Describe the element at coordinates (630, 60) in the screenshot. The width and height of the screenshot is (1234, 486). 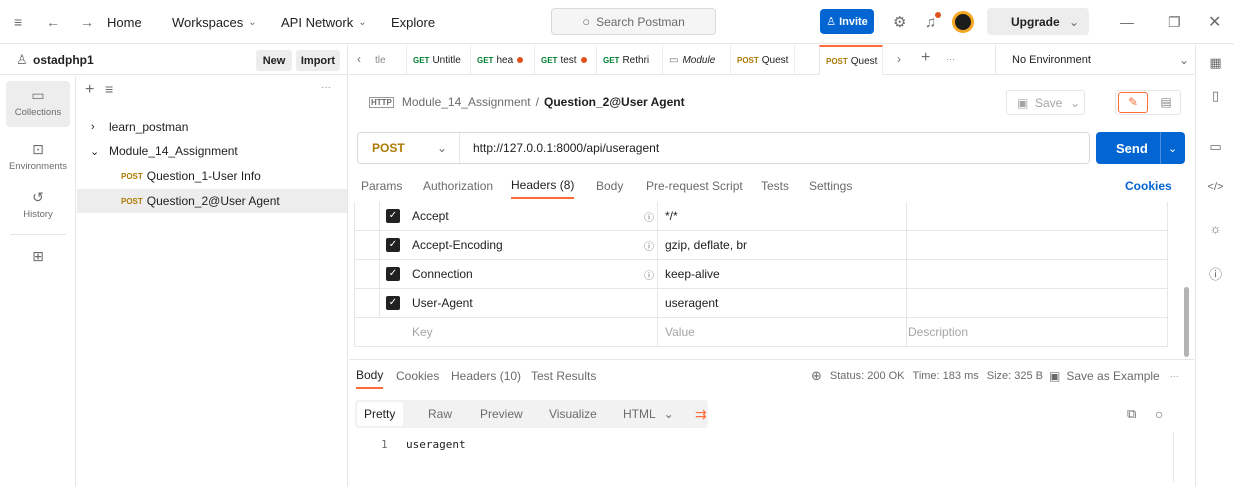
I see `tab-rethrive: GET Rethri` at that location.